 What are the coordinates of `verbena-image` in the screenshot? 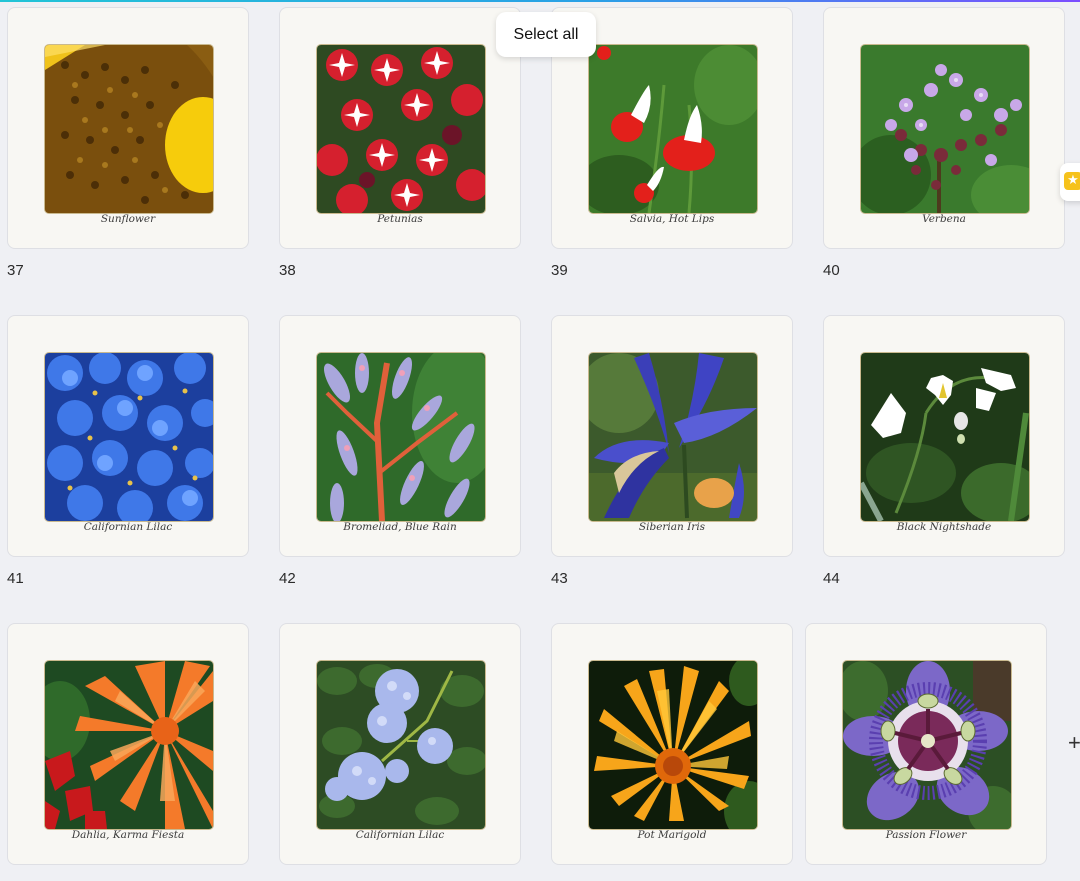 It's located at (945, 129).